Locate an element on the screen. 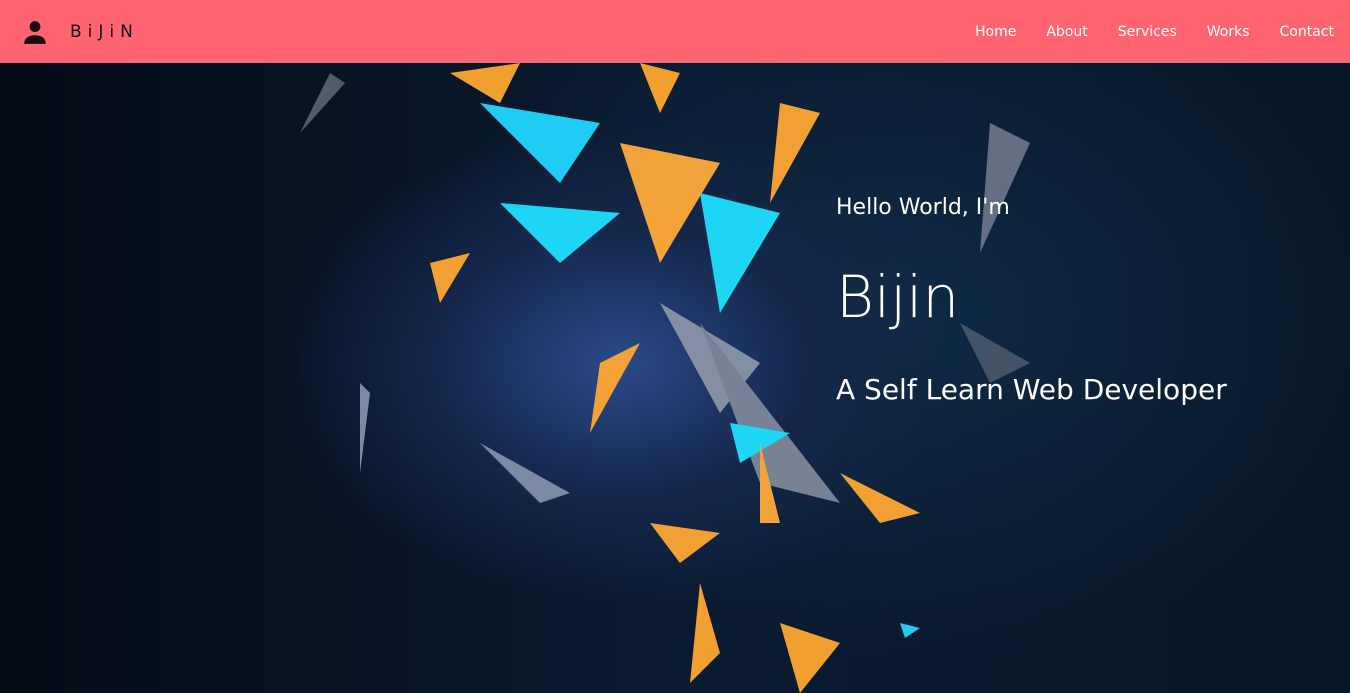 Image resolution: width=1350 pixels, height=693 pixels. nav-links: Home About Services Works Contact is located at coordinates (1154, 32).